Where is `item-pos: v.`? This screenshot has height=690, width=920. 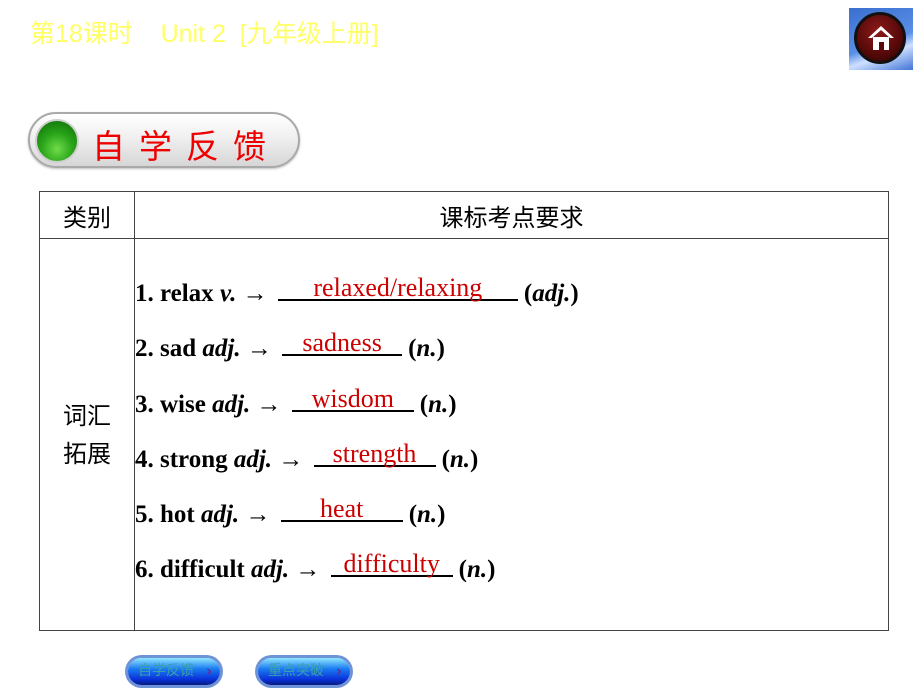
item-pos: v. is located at coordinates (228, 293).